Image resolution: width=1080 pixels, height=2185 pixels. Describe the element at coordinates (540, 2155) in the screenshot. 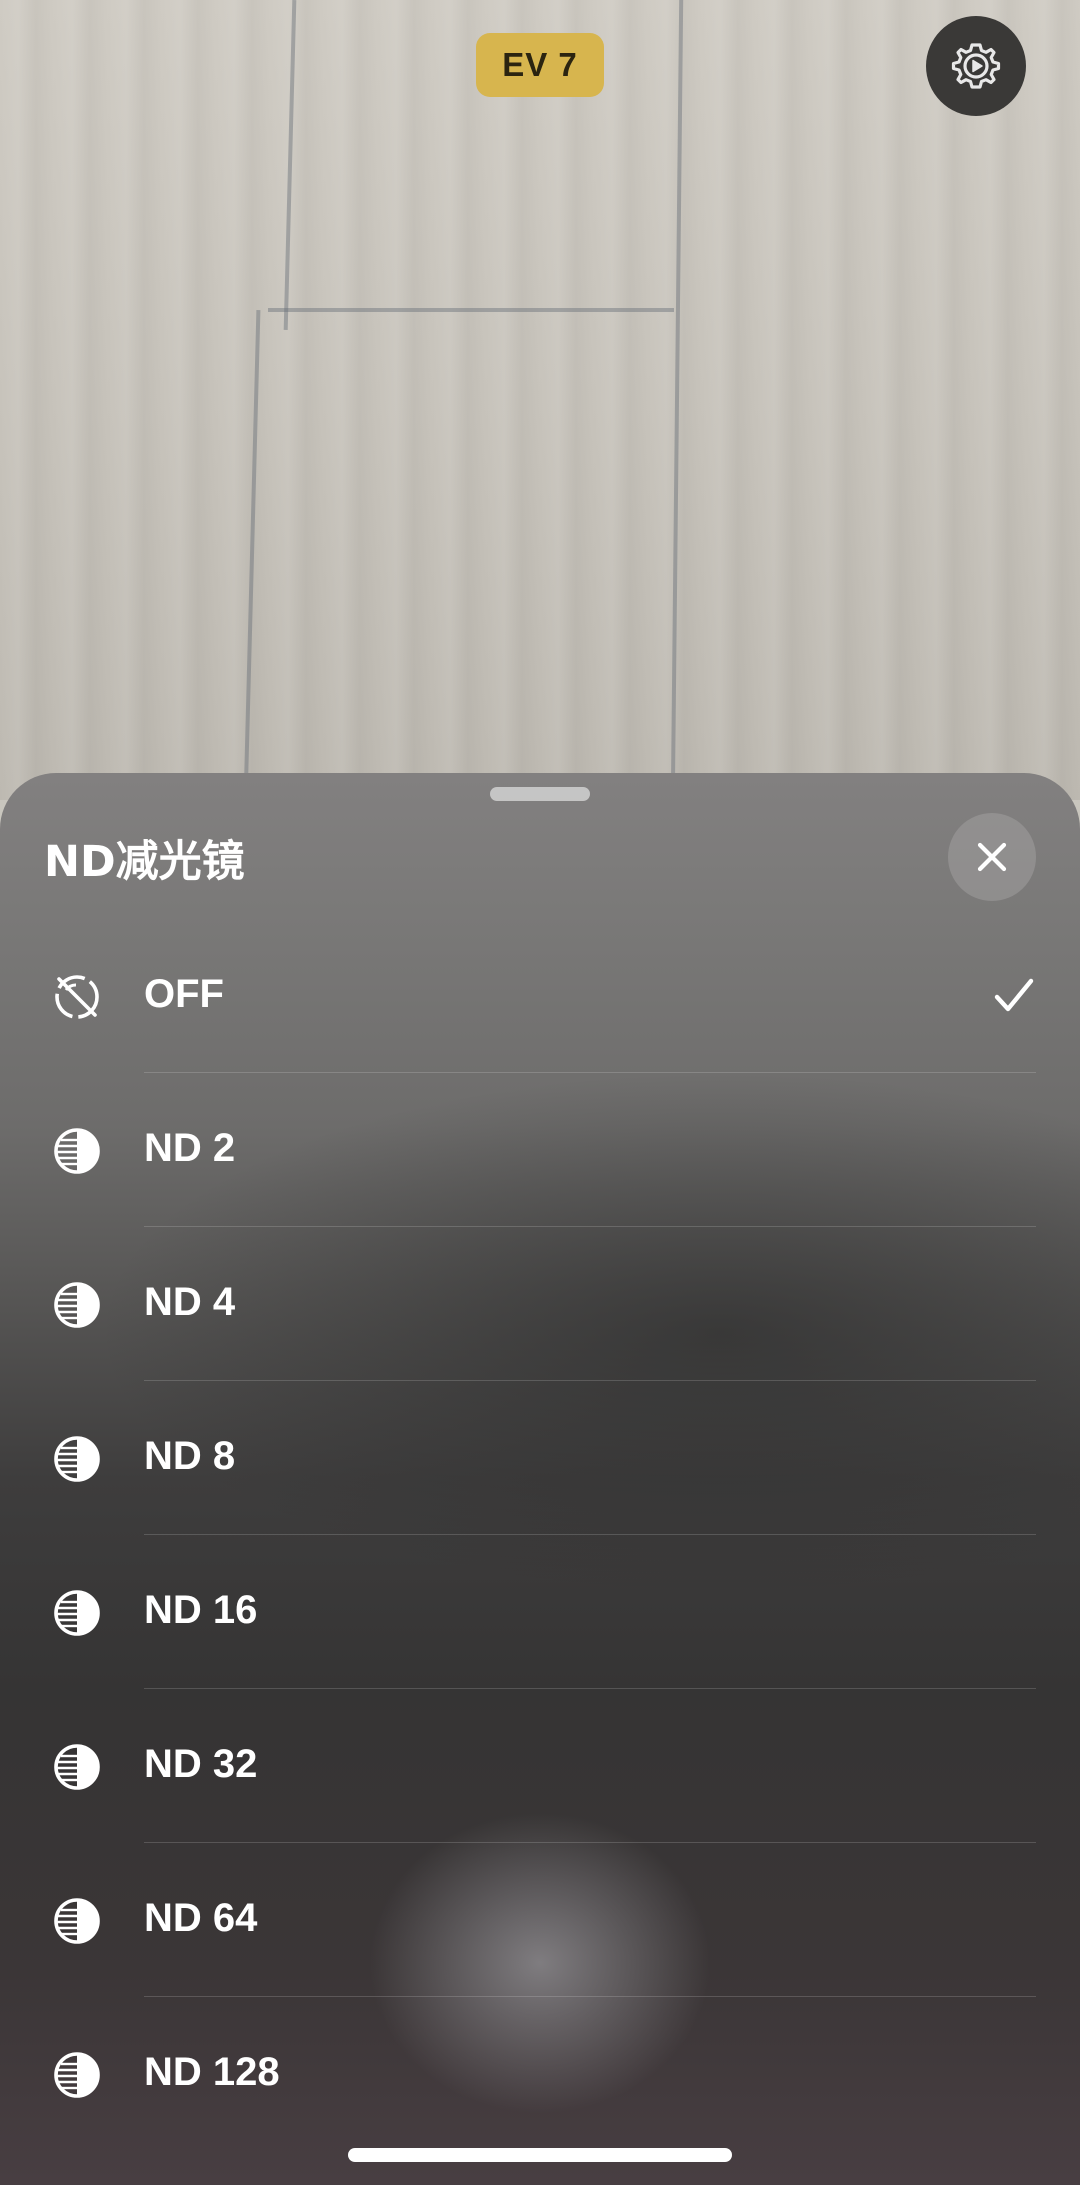

I see `home-indicator` at that location.